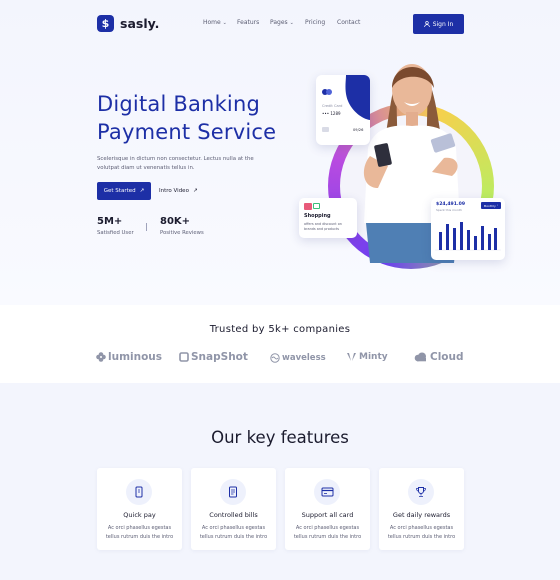 The image size is (560, 580). What do you see at coordinates (327, 515) in the screenshot?
I see `feature-title: Support all card` at bounding box center [327, 515].